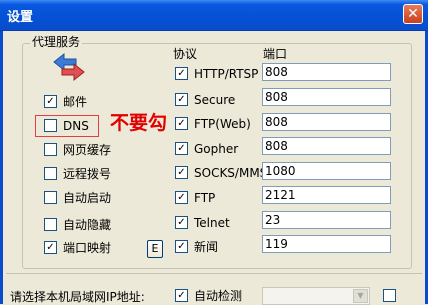 This screenshot has width=428, height=305. I want to click on chevron-down-icon: ▼, so click(360, 296).